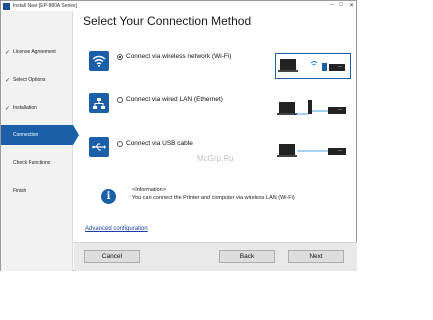 This screenshot has width=433, height=320. What do you see at coordinates (25, 108) in the screenshot?
I see `step-label: Installation` at bounding box center [25, 108].